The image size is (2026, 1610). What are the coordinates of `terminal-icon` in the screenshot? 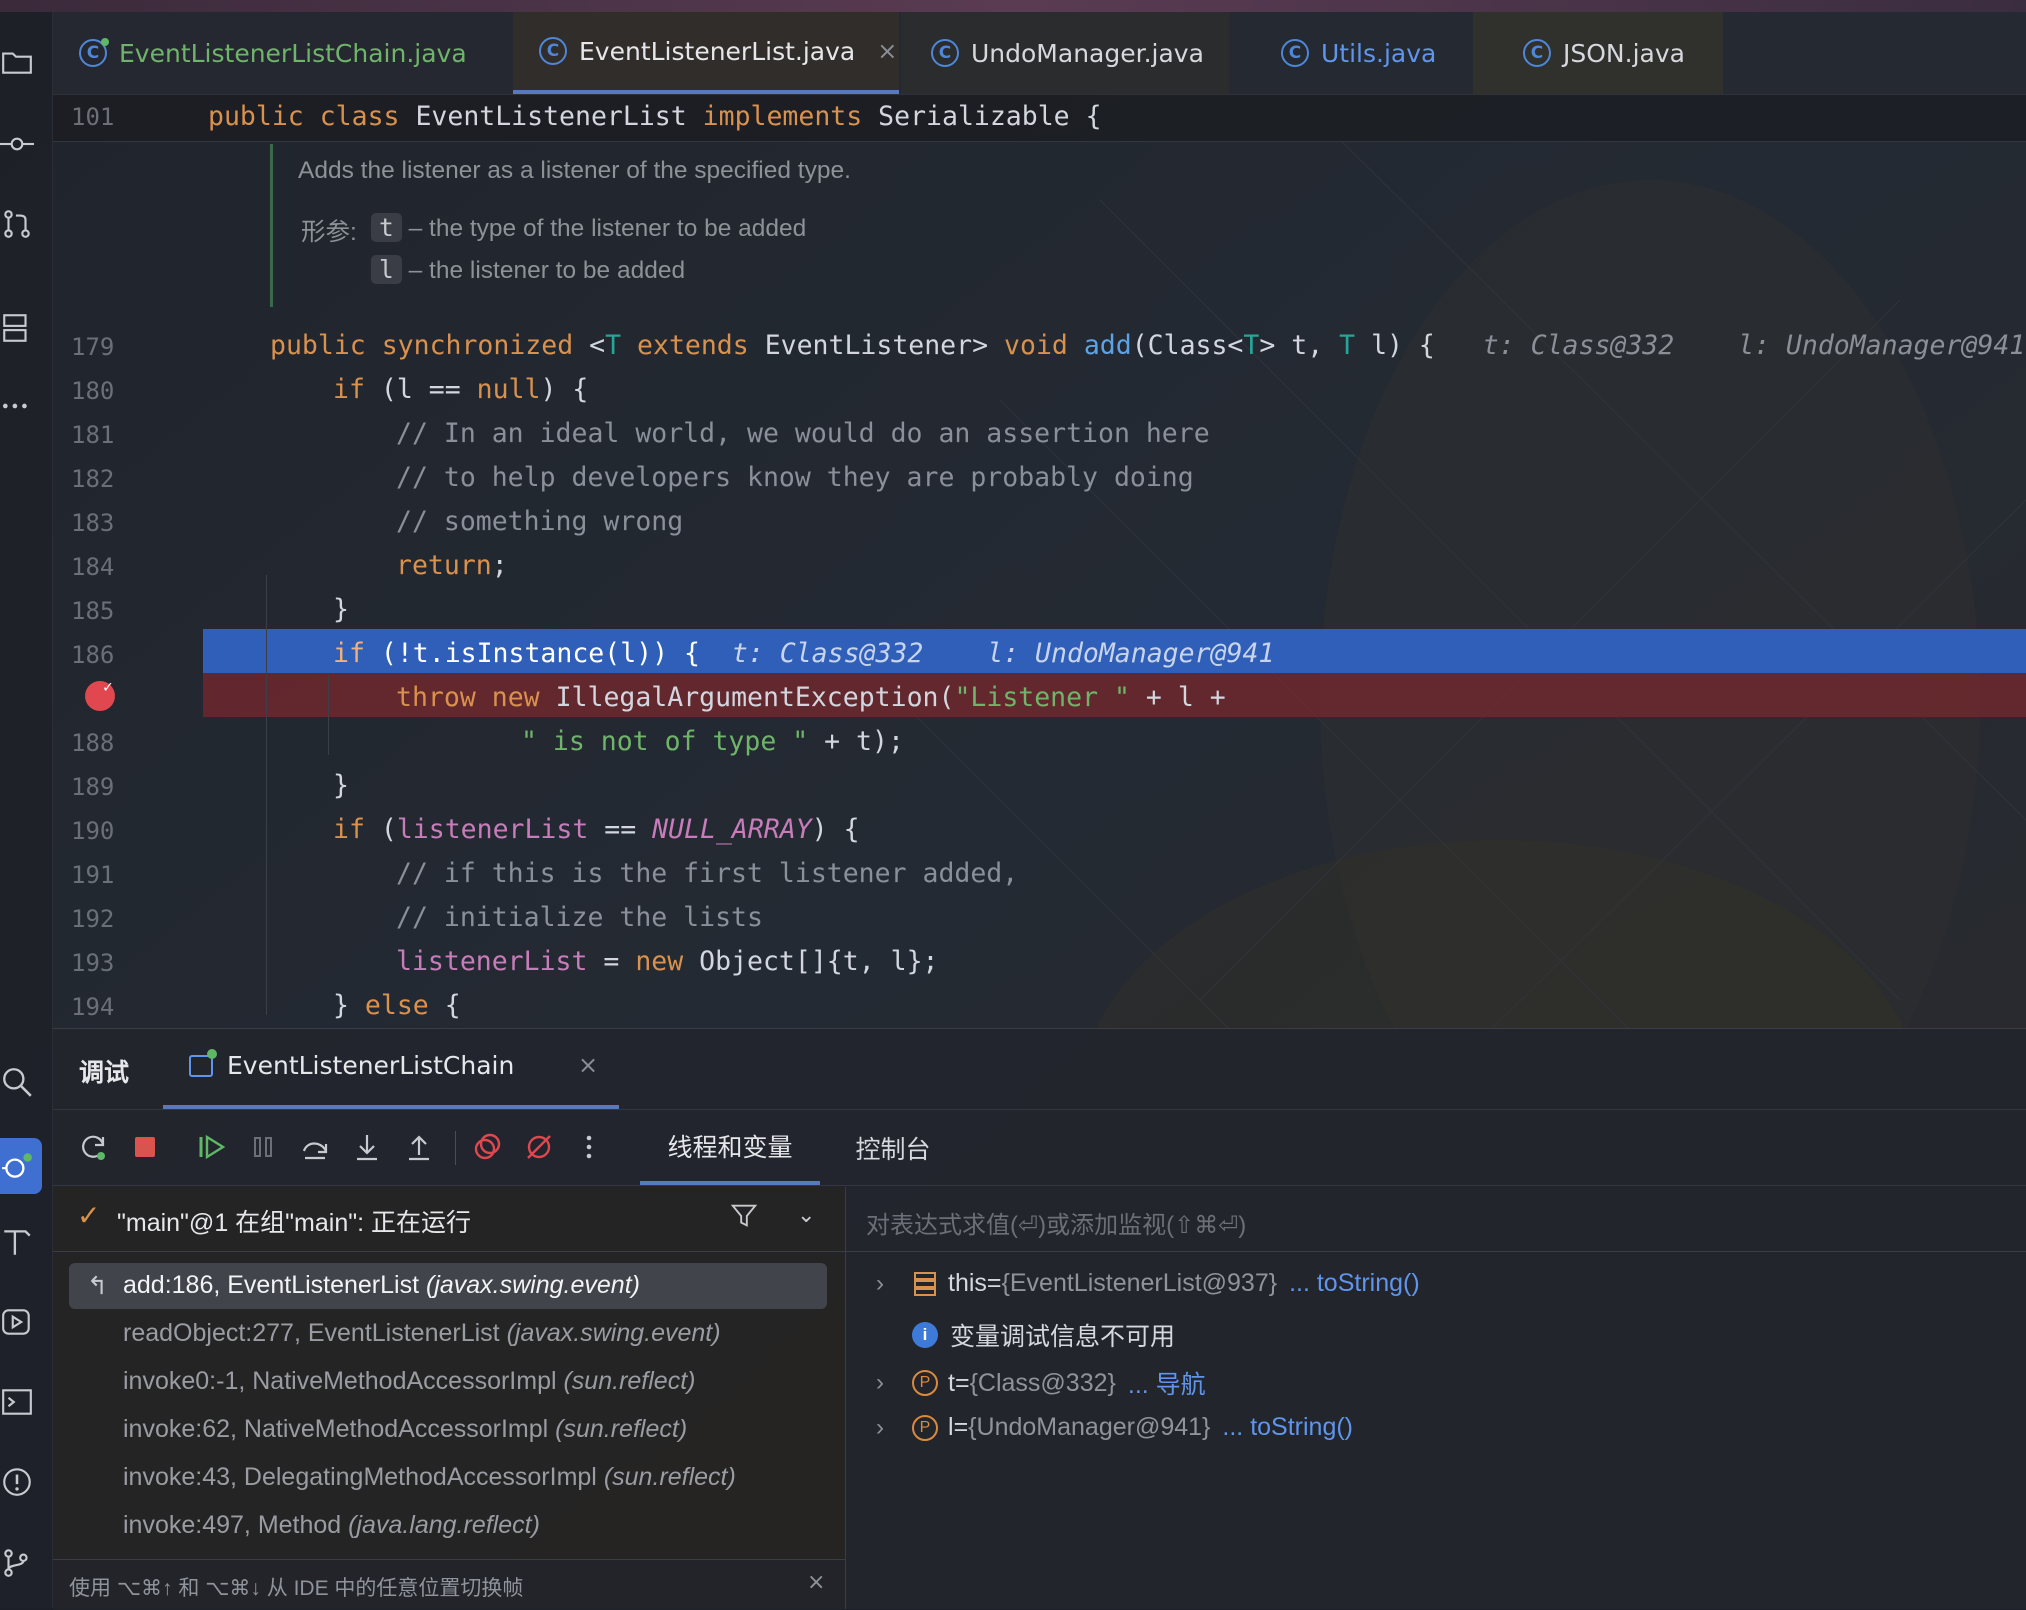 It's located at (20, 1402).